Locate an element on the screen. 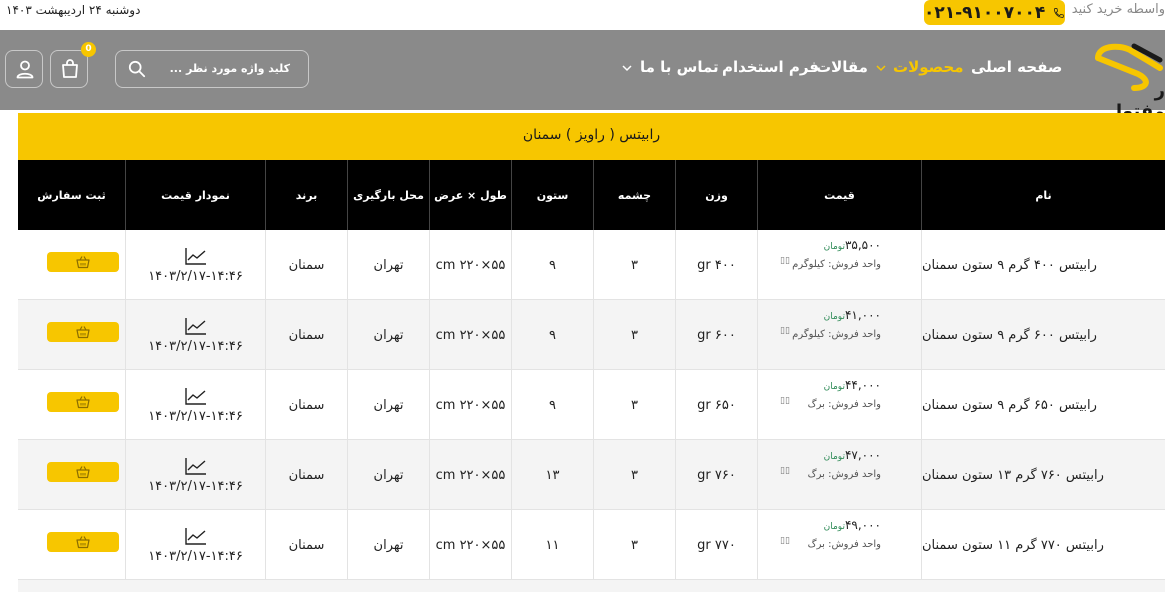 The width and height of the screenshot is (1165, 592). price-line: ۴۱,۰۰۰تومان is located at coordinates (836, 315).